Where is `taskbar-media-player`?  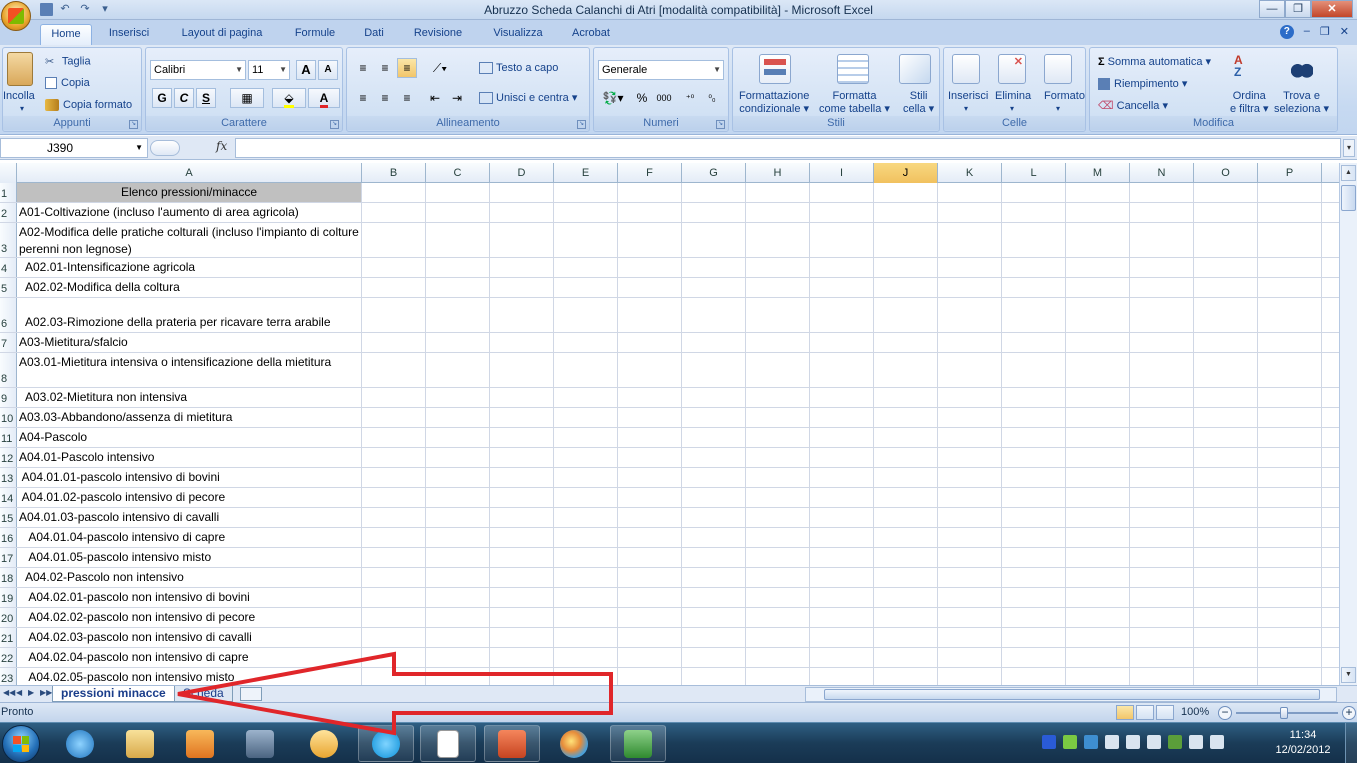
taskbar-media-player is located at coordinates (200, 743).